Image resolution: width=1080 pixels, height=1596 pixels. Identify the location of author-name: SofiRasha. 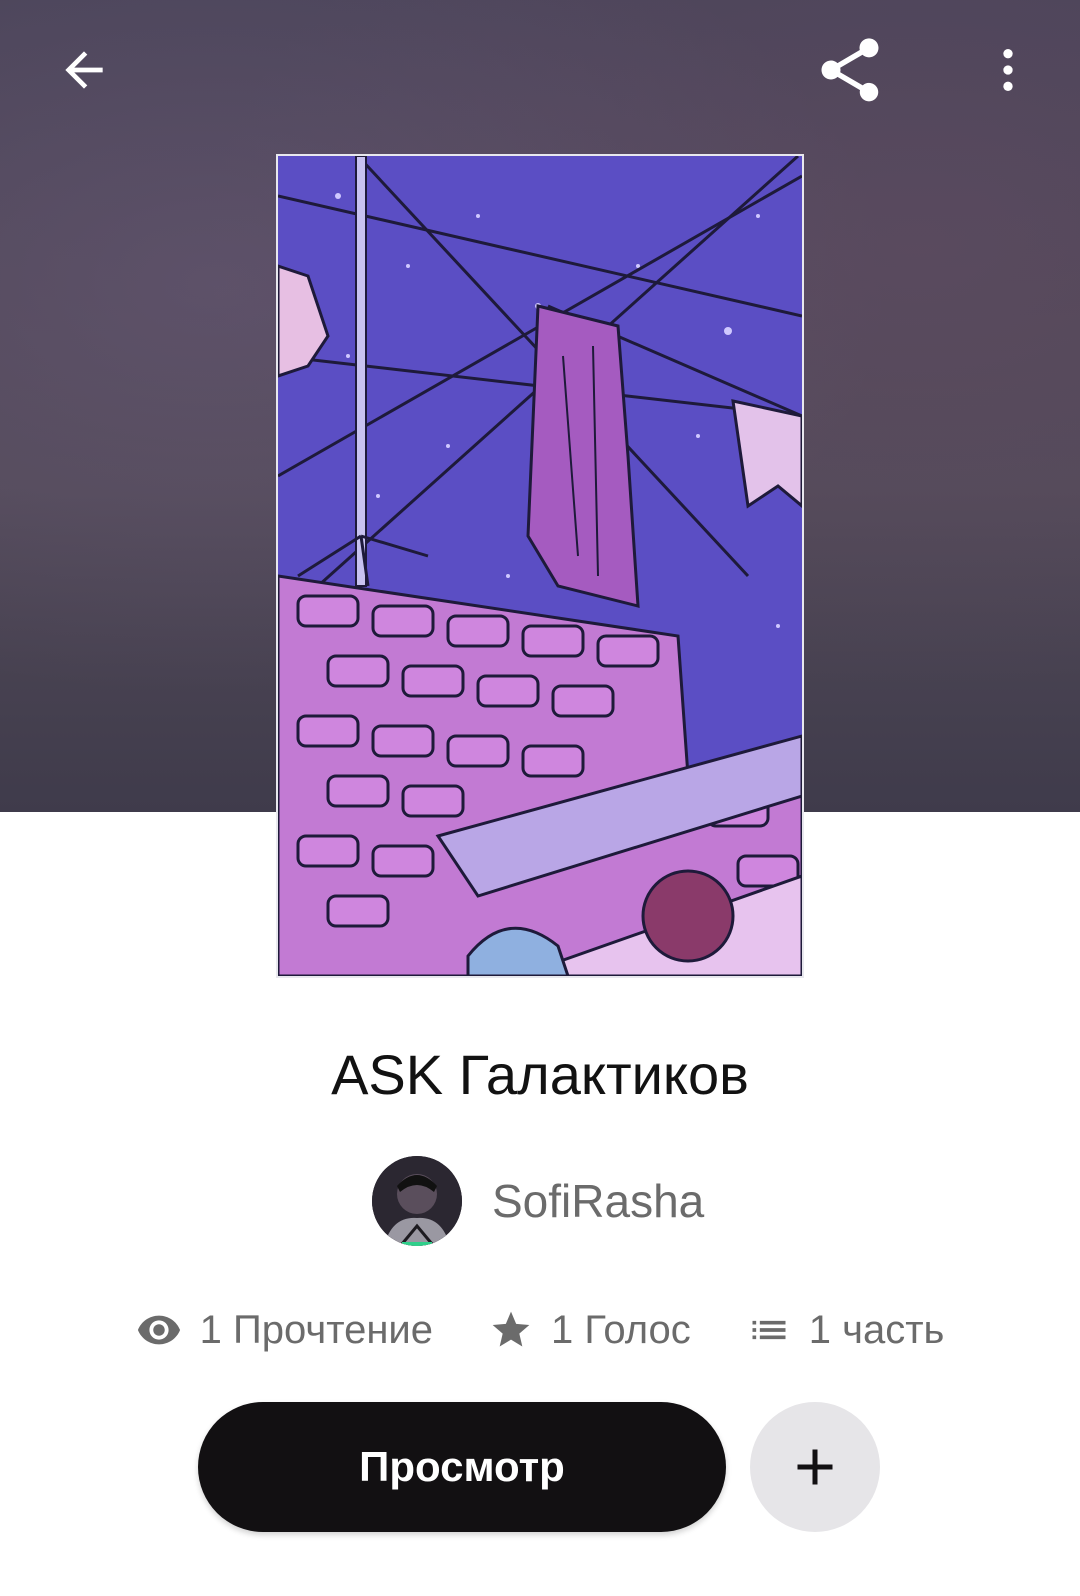
(598, 1201).